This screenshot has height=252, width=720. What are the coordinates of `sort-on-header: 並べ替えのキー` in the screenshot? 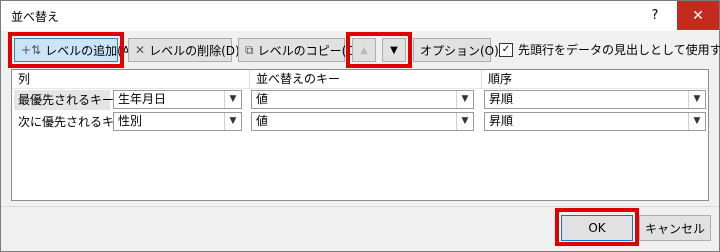 It's located at (366, 79).